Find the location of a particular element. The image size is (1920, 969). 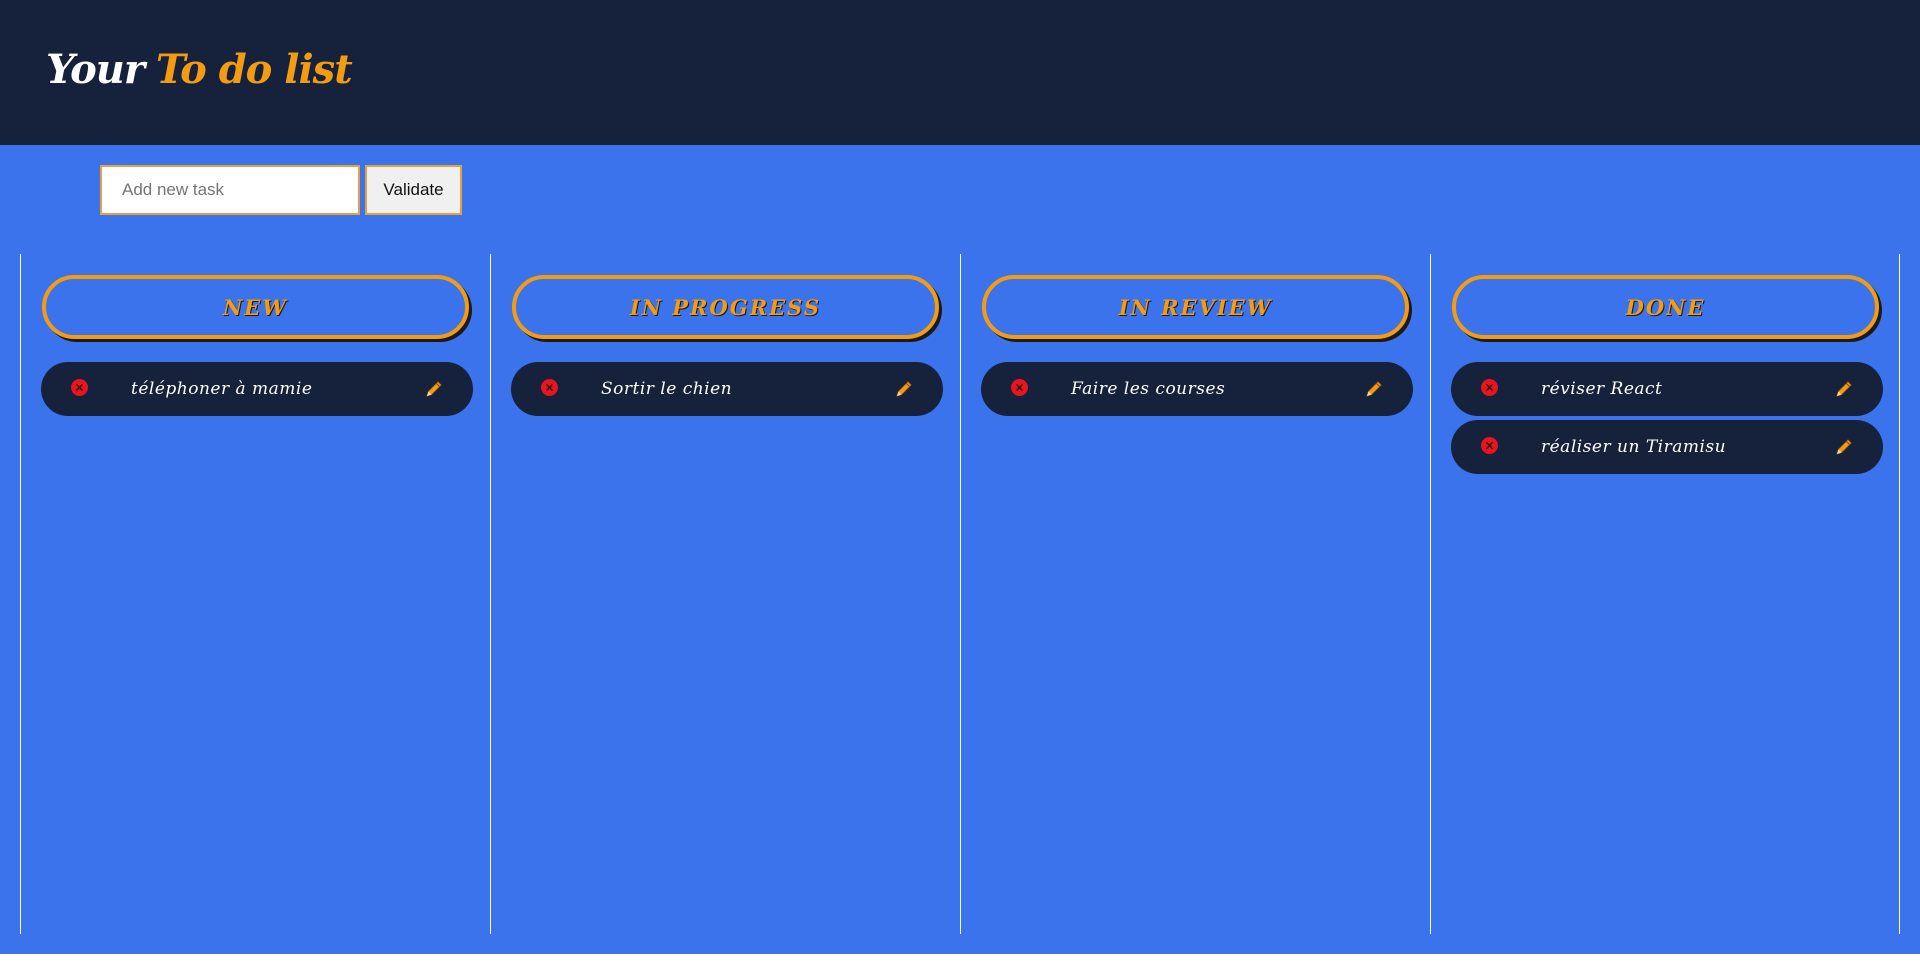

column-header: New is located at coordinates (255, 307).